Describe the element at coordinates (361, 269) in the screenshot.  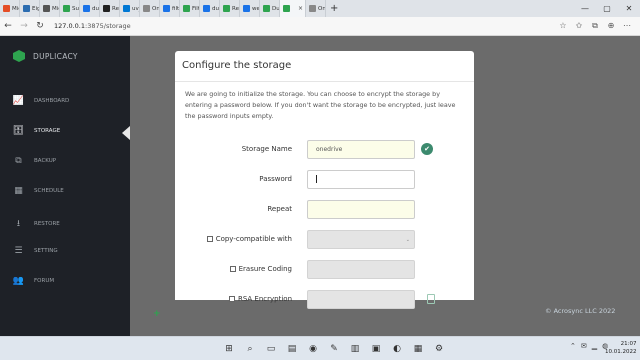
I see `erasure-coding-input` at that location.